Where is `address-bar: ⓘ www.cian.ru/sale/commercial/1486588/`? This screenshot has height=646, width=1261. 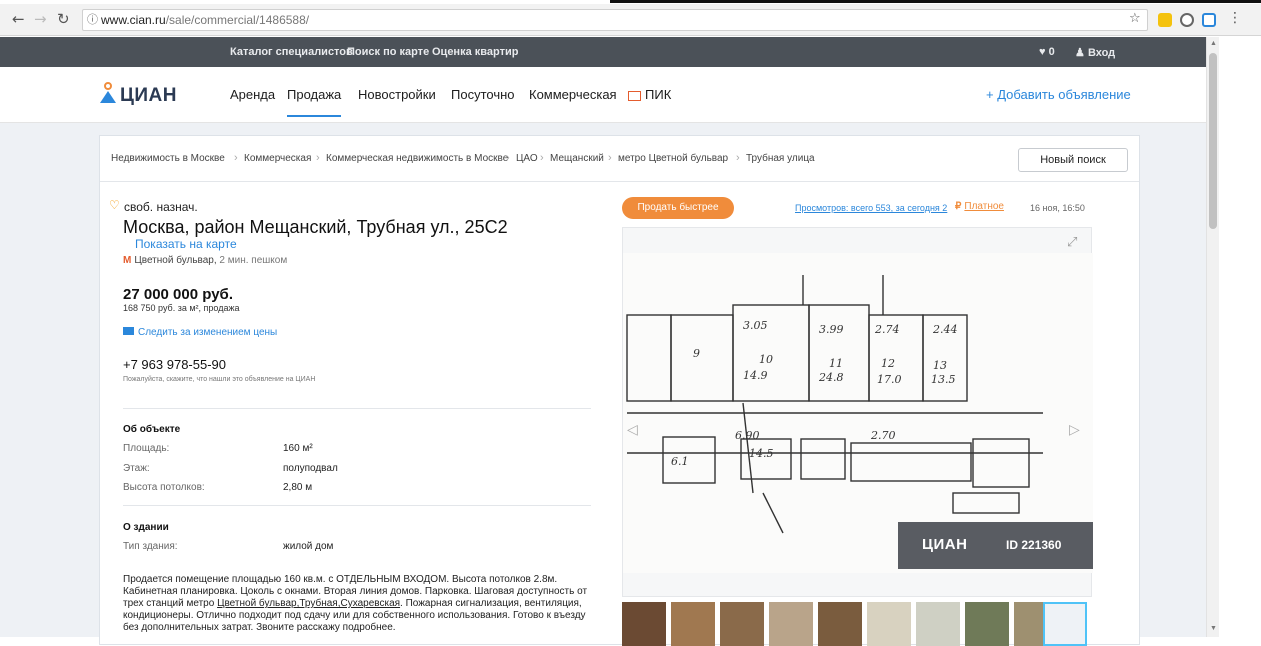
address-bar: ⓘ www.cian.ru/sale/commercial/1486588/ is located at coordinates (615, 20).